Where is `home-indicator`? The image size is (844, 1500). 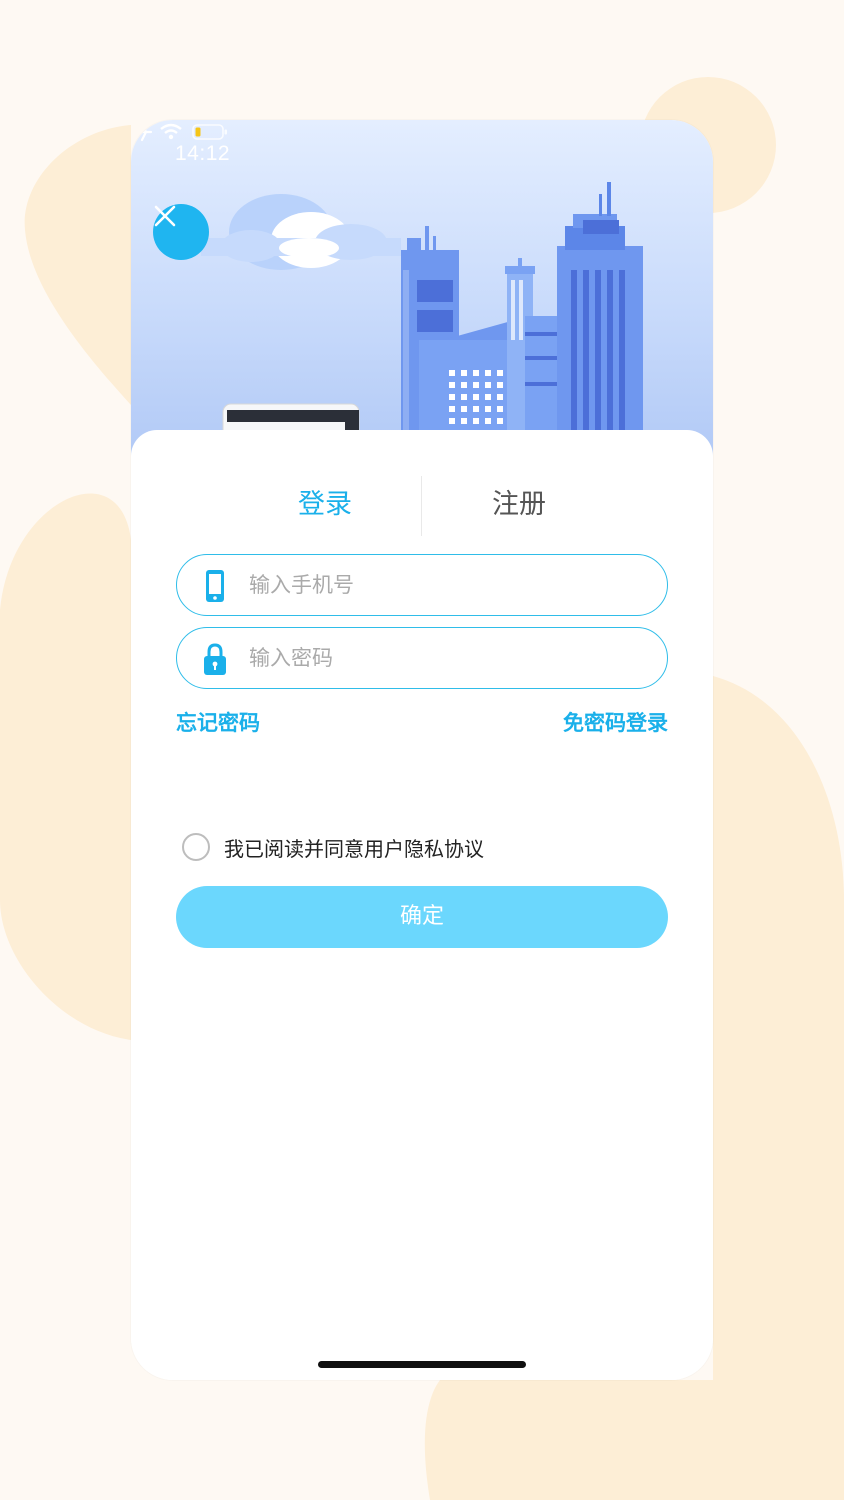 home-indicator is located at coordinates (422, 1364).